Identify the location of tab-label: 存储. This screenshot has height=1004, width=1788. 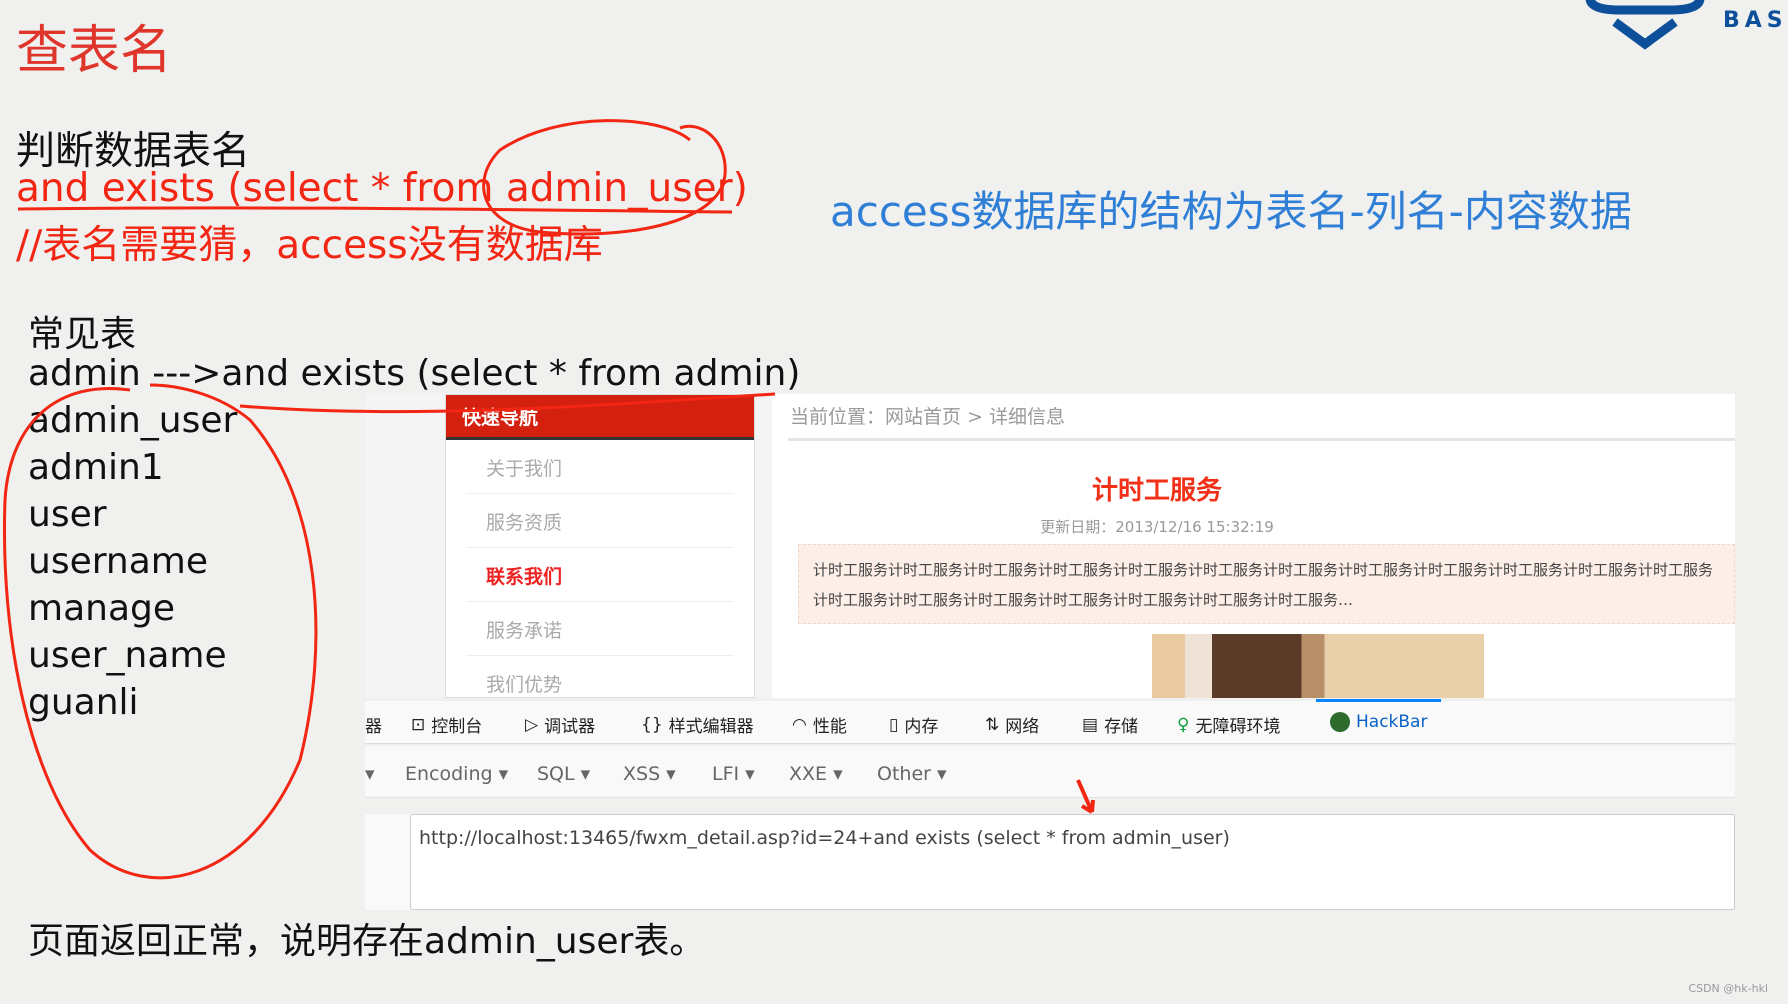
(1121, 727).